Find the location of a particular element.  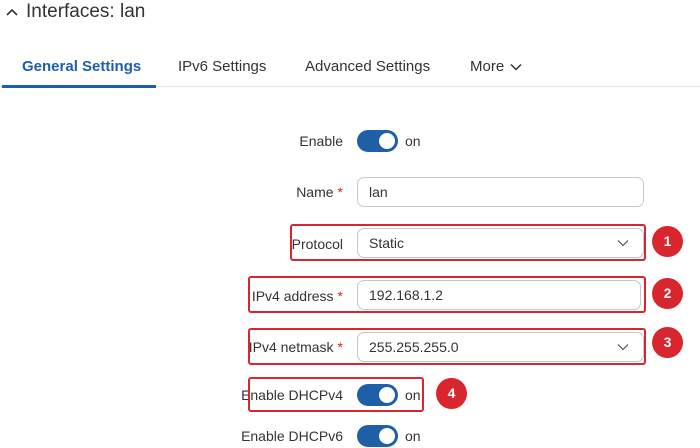

page-header: Interfaces: lan is located at coordinates (350, 14).